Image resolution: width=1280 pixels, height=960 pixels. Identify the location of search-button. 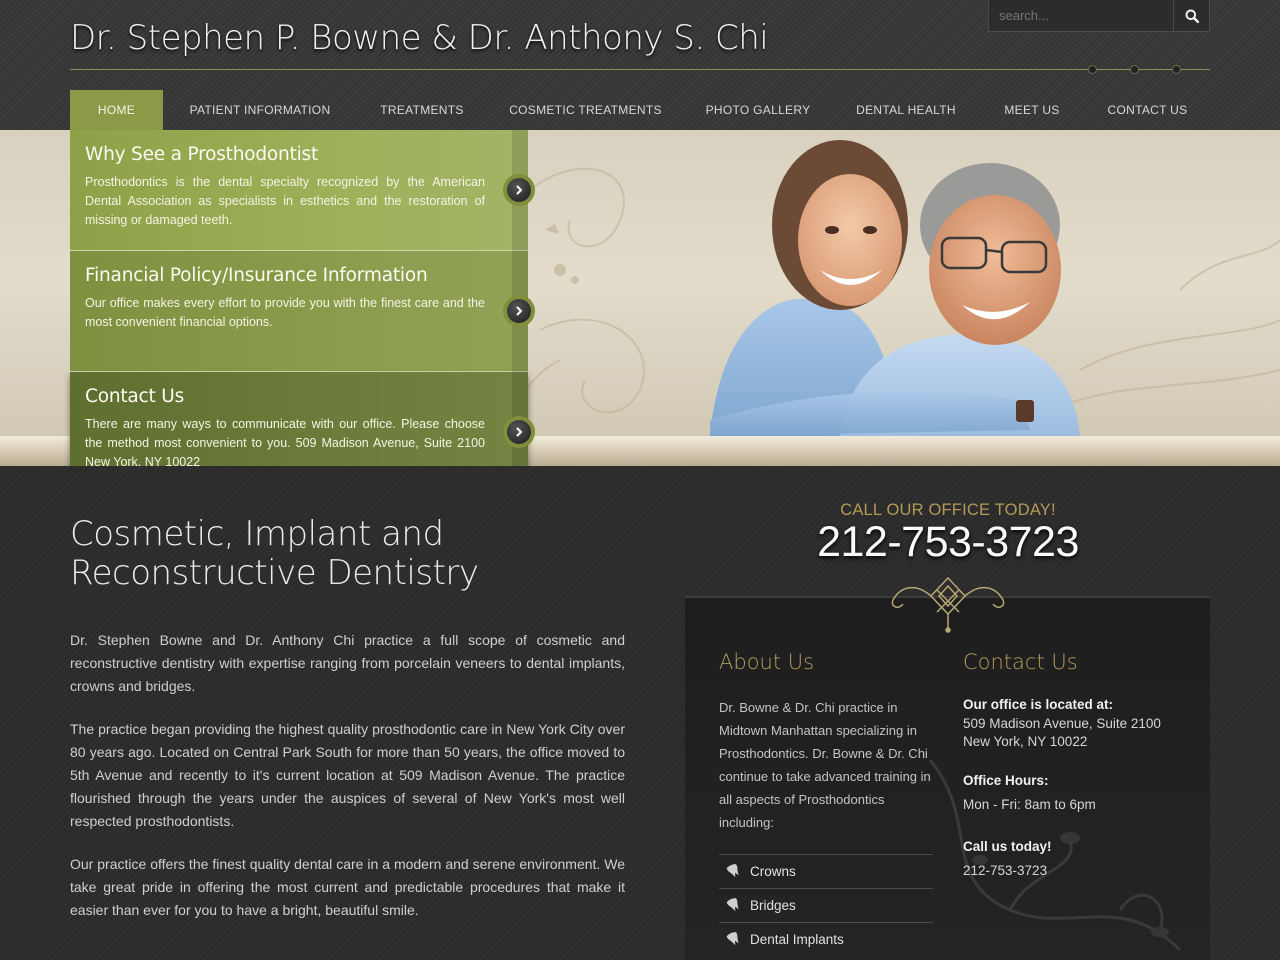
(1191, 15).